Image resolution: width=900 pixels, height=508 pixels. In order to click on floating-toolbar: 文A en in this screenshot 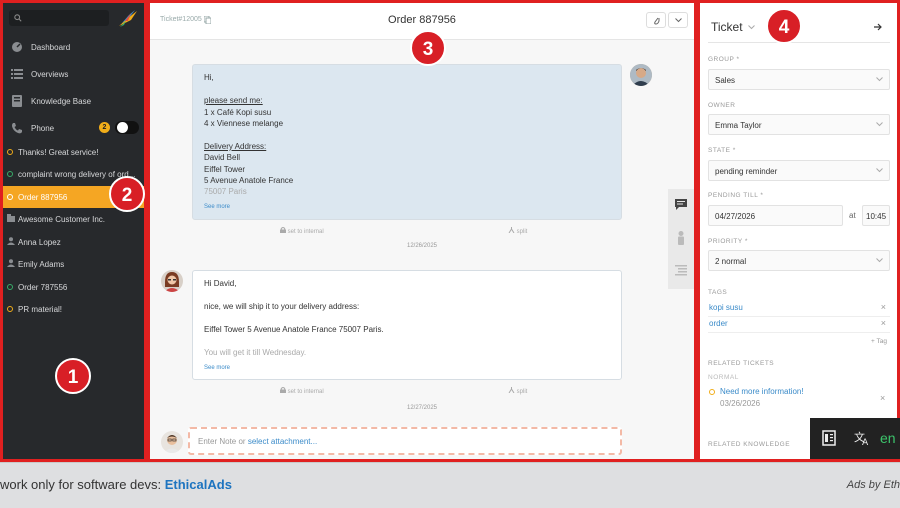, I will do `click(855, 438)`.